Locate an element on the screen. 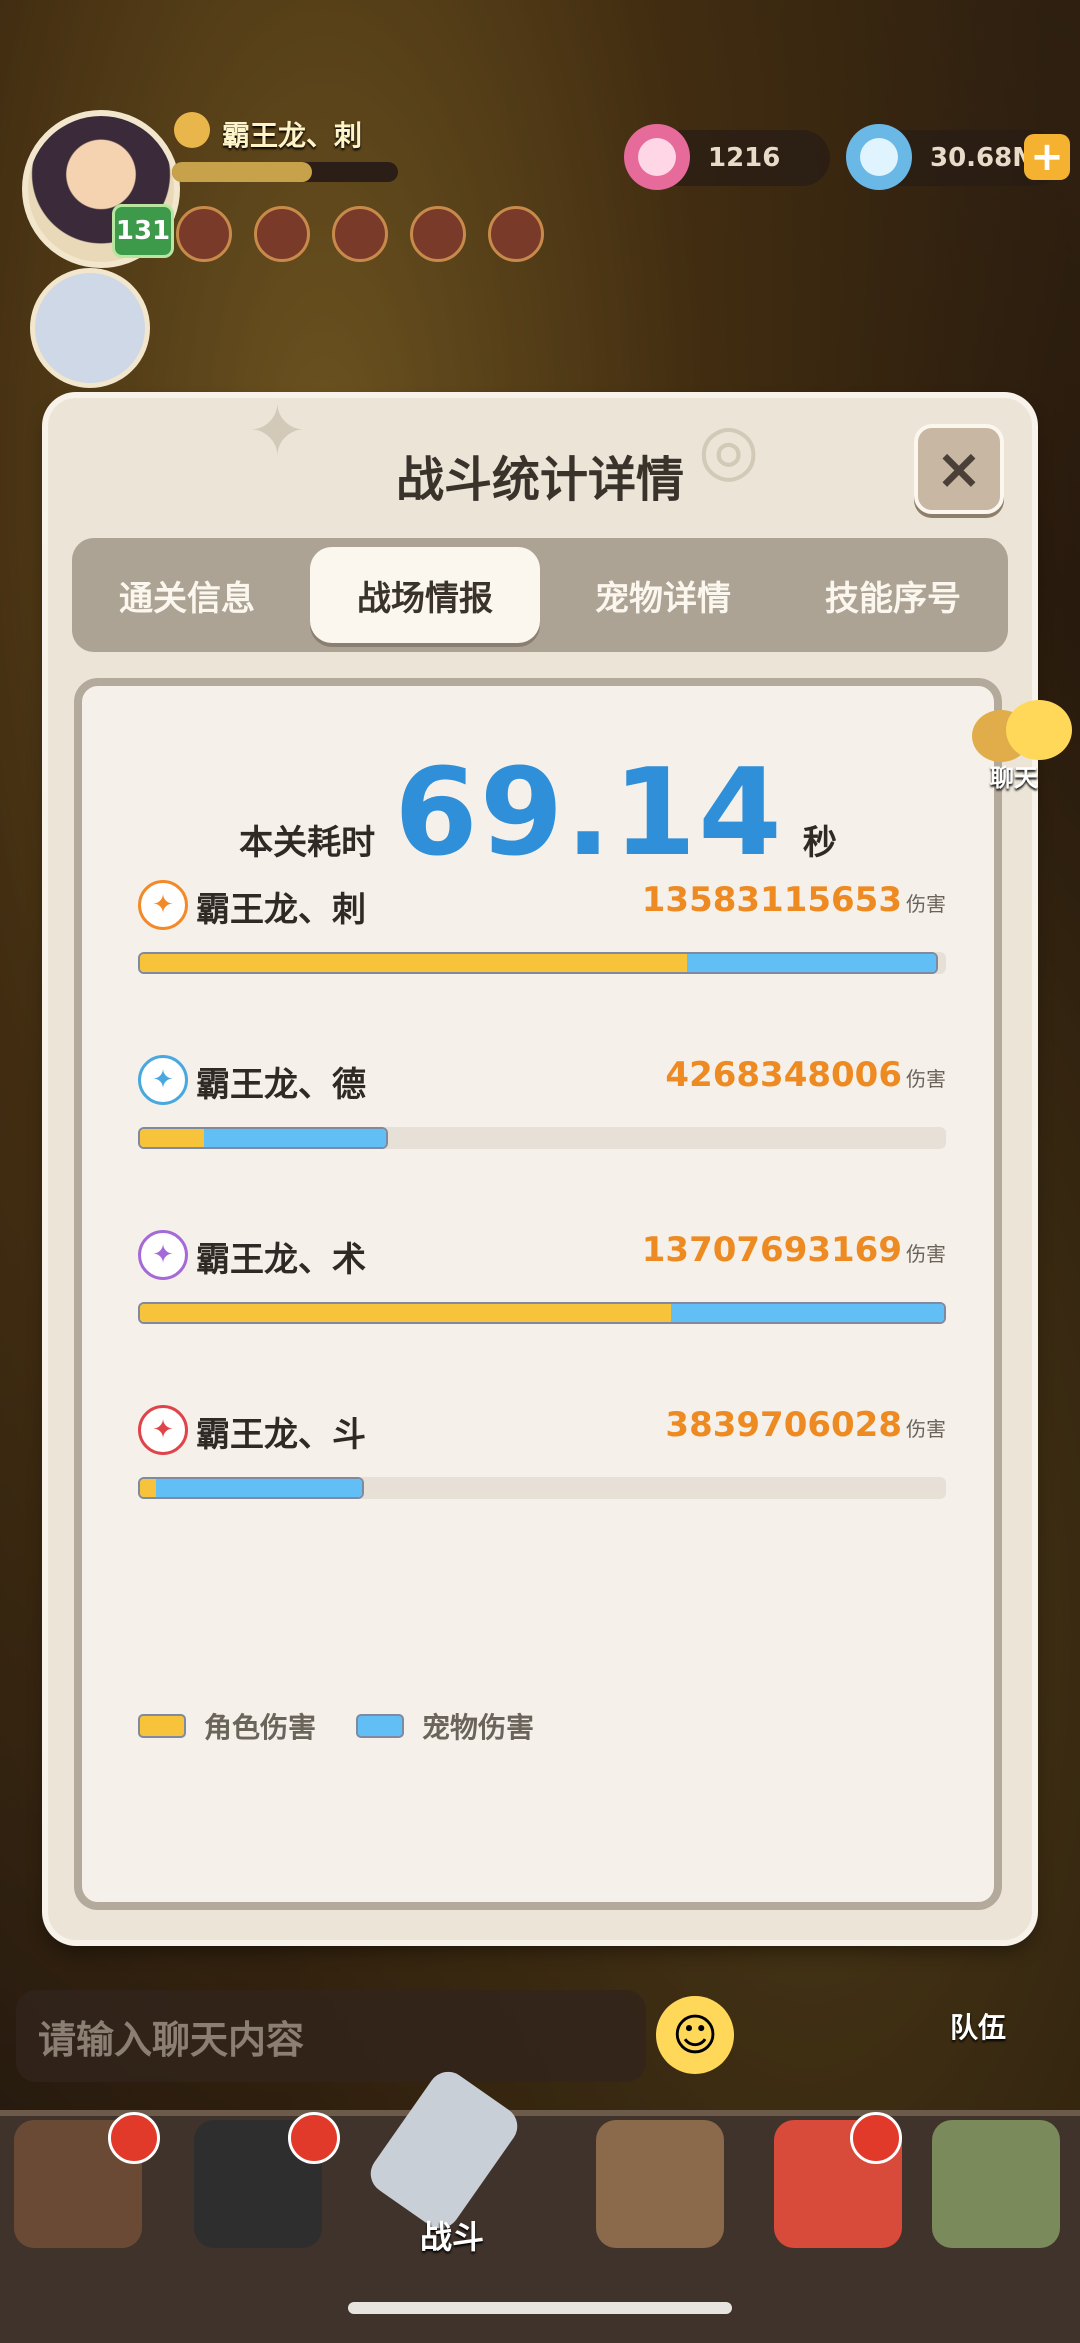 This screenshot has height=2343, width=1080. team-label: 队伍 is located at coordinates (978, 2026).